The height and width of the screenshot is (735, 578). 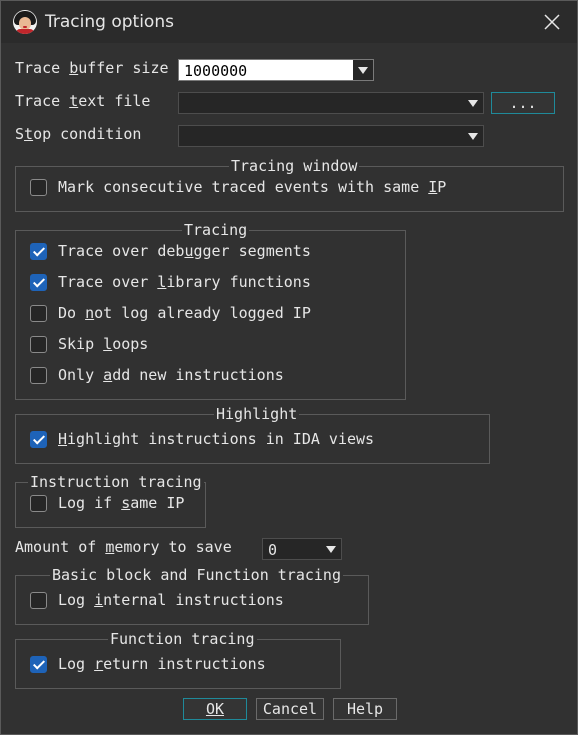 I want to click on tracing-group-title: Tracing, so click(x=216, y=230).